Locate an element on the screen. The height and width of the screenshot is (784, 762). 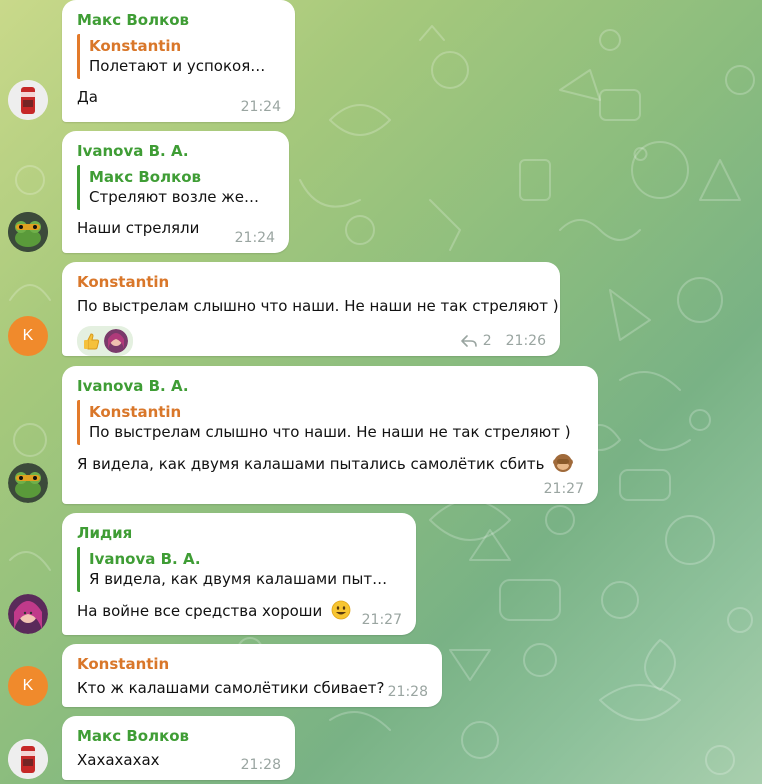
message: Макс Волков Хахахахах 21:28 is located at coordinates (178, 748).